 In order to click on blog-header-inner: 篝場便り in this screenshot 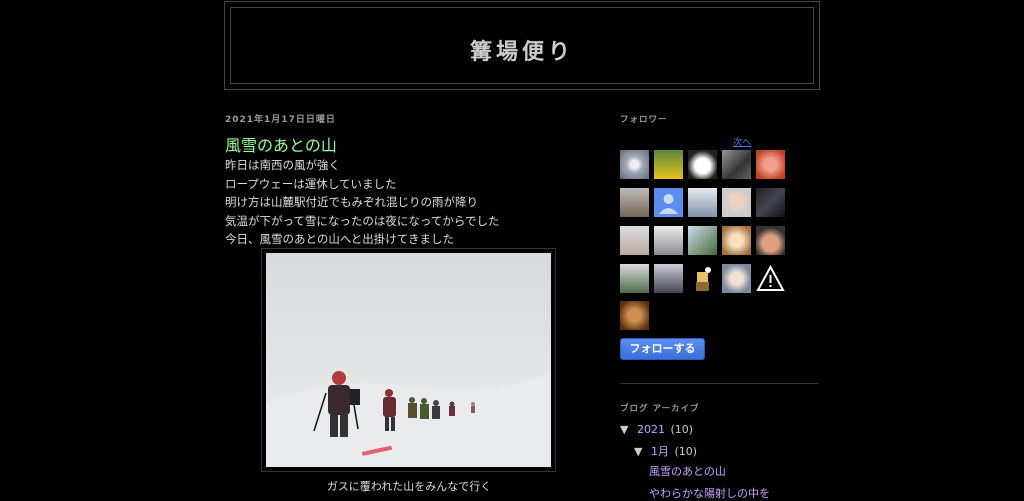, I will do `click(522, 45)`.